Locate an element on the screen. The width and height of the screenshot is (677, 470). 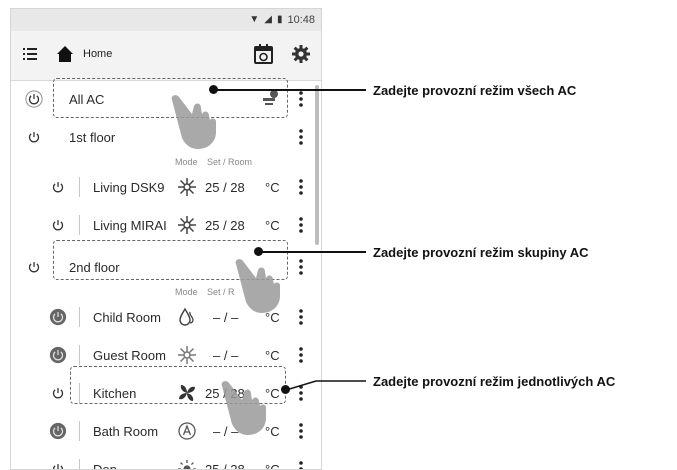
row-label: Living DSK9 is located at coordinates (129, 187).